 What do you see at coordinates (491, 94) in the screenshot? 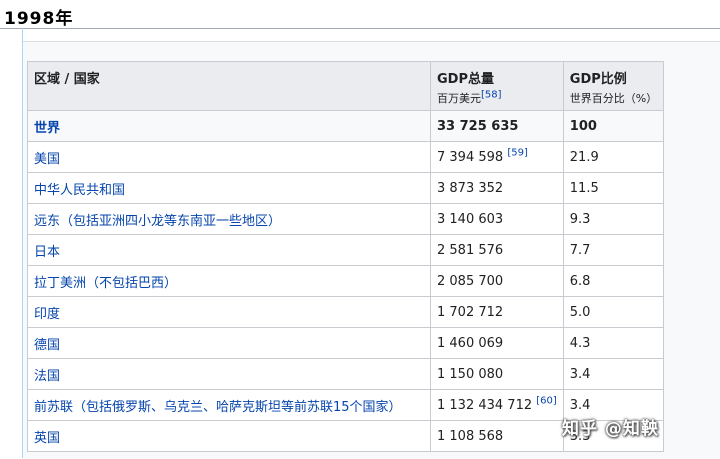
I see `reference-link: [58]` at bounding box center [491, 94].